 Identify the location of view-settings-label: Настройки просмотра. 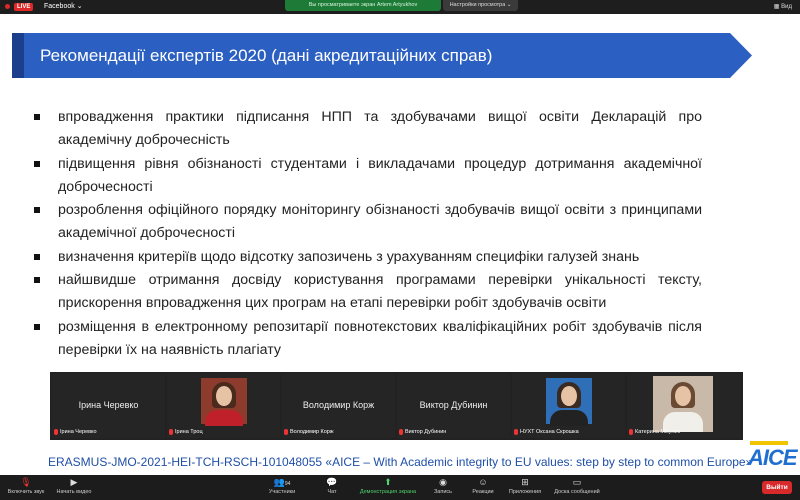
(477, 5).